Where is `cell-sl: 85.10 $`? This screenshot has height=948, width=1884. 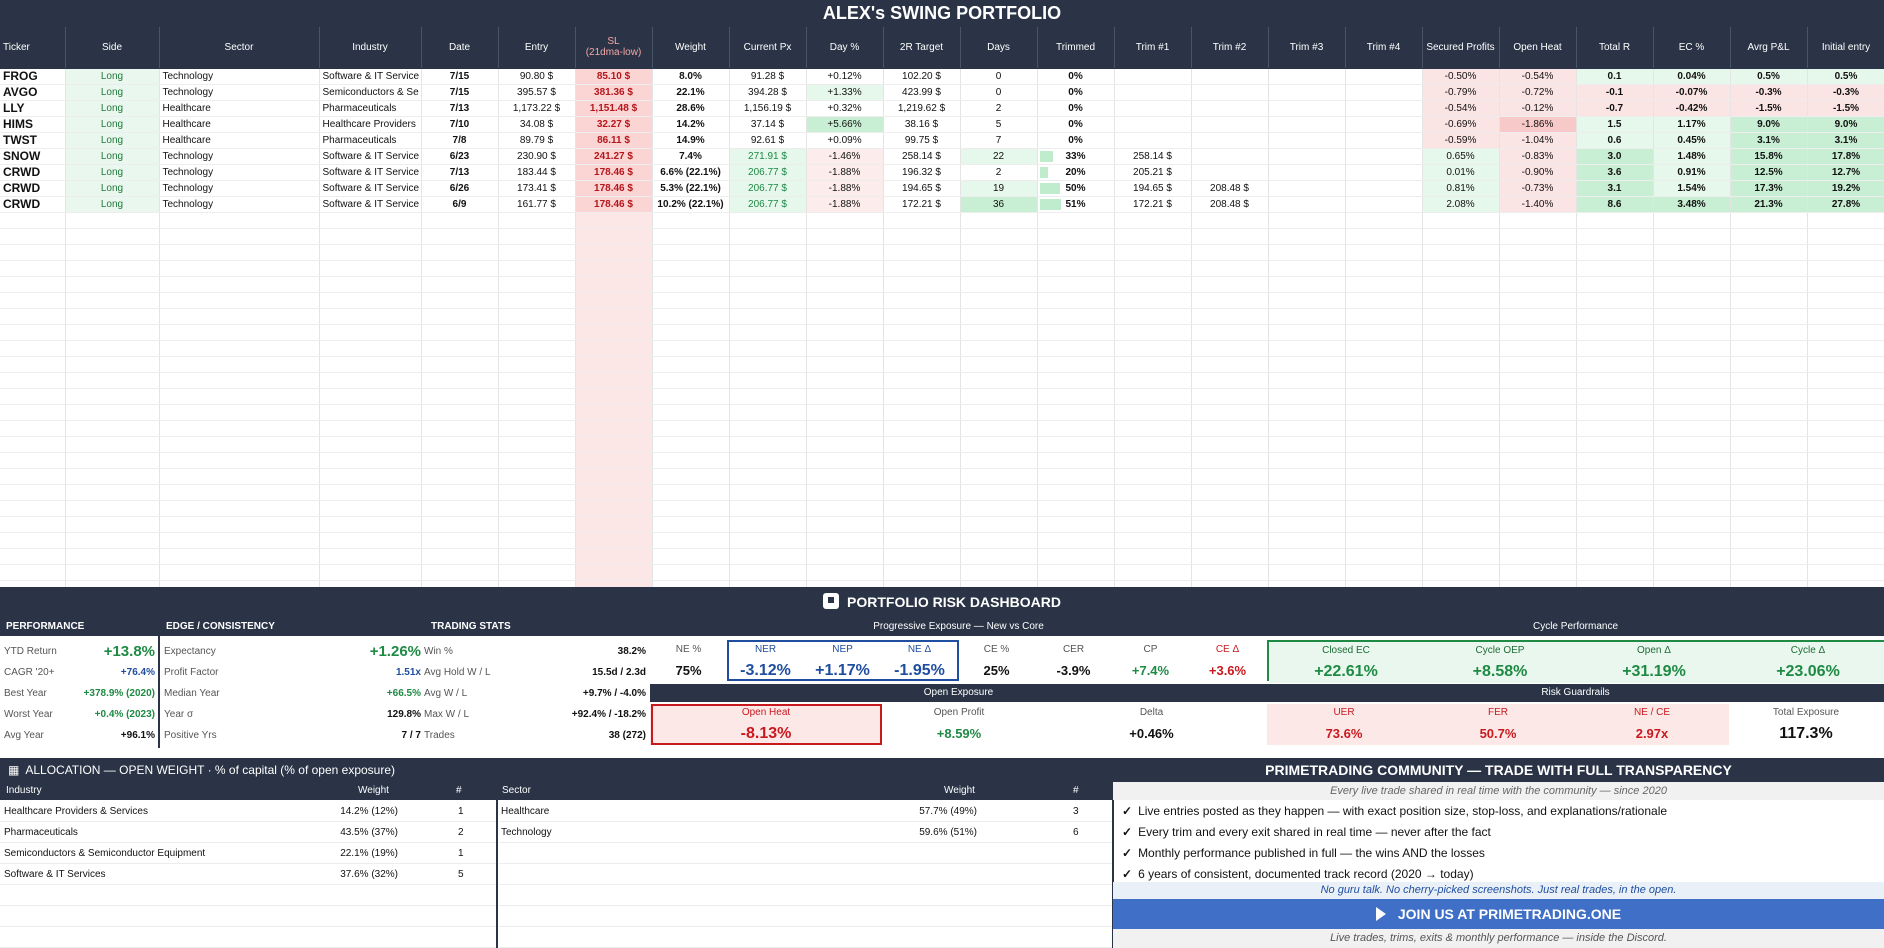
cell-sl: 85.10 $ is located at coordinates (614, 76).